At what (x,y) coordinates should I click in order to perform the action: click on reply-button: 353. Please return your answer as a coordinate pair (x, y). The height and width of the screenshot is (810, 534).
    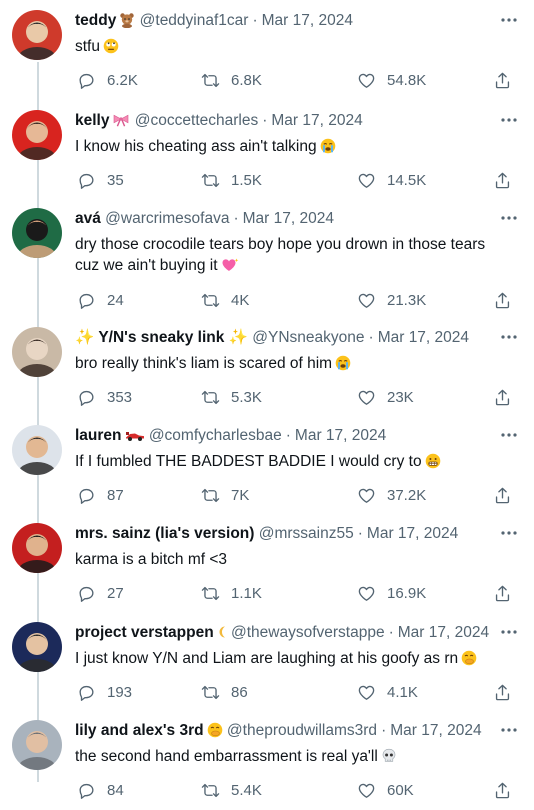
    Looking at the image, I should click on (104, 397).